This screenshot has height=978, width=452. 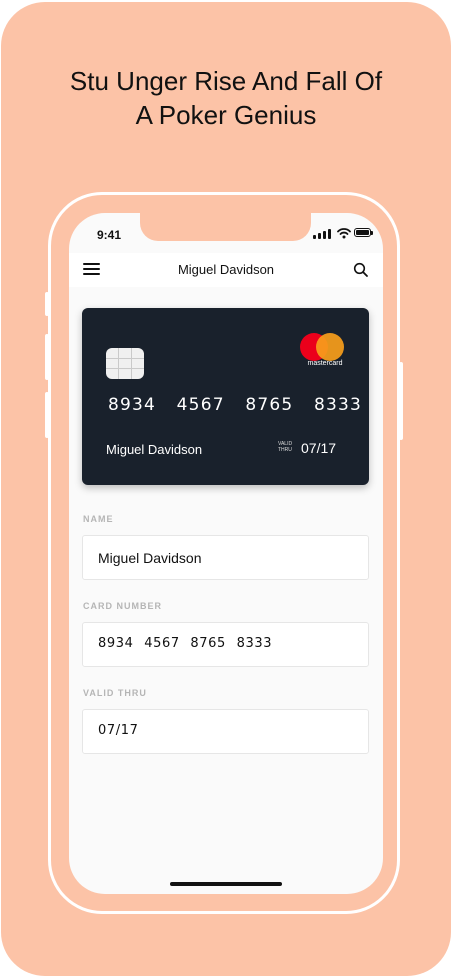 I want to click on battery-icon, so click(x=363, y=232).